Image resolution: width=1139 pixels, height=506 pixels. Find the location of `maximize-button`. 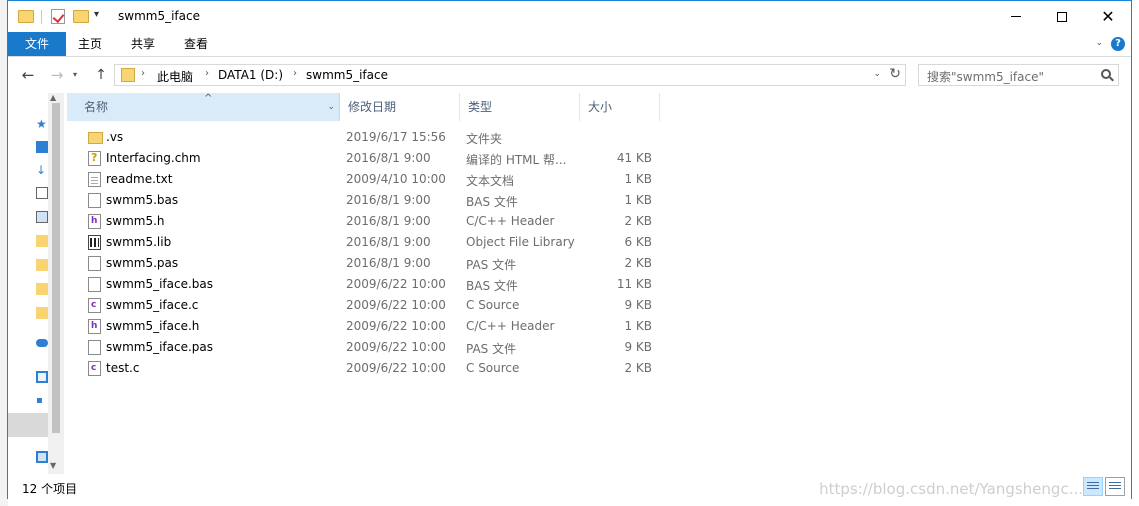

maximize-button is located at coordinates (1062, 16).